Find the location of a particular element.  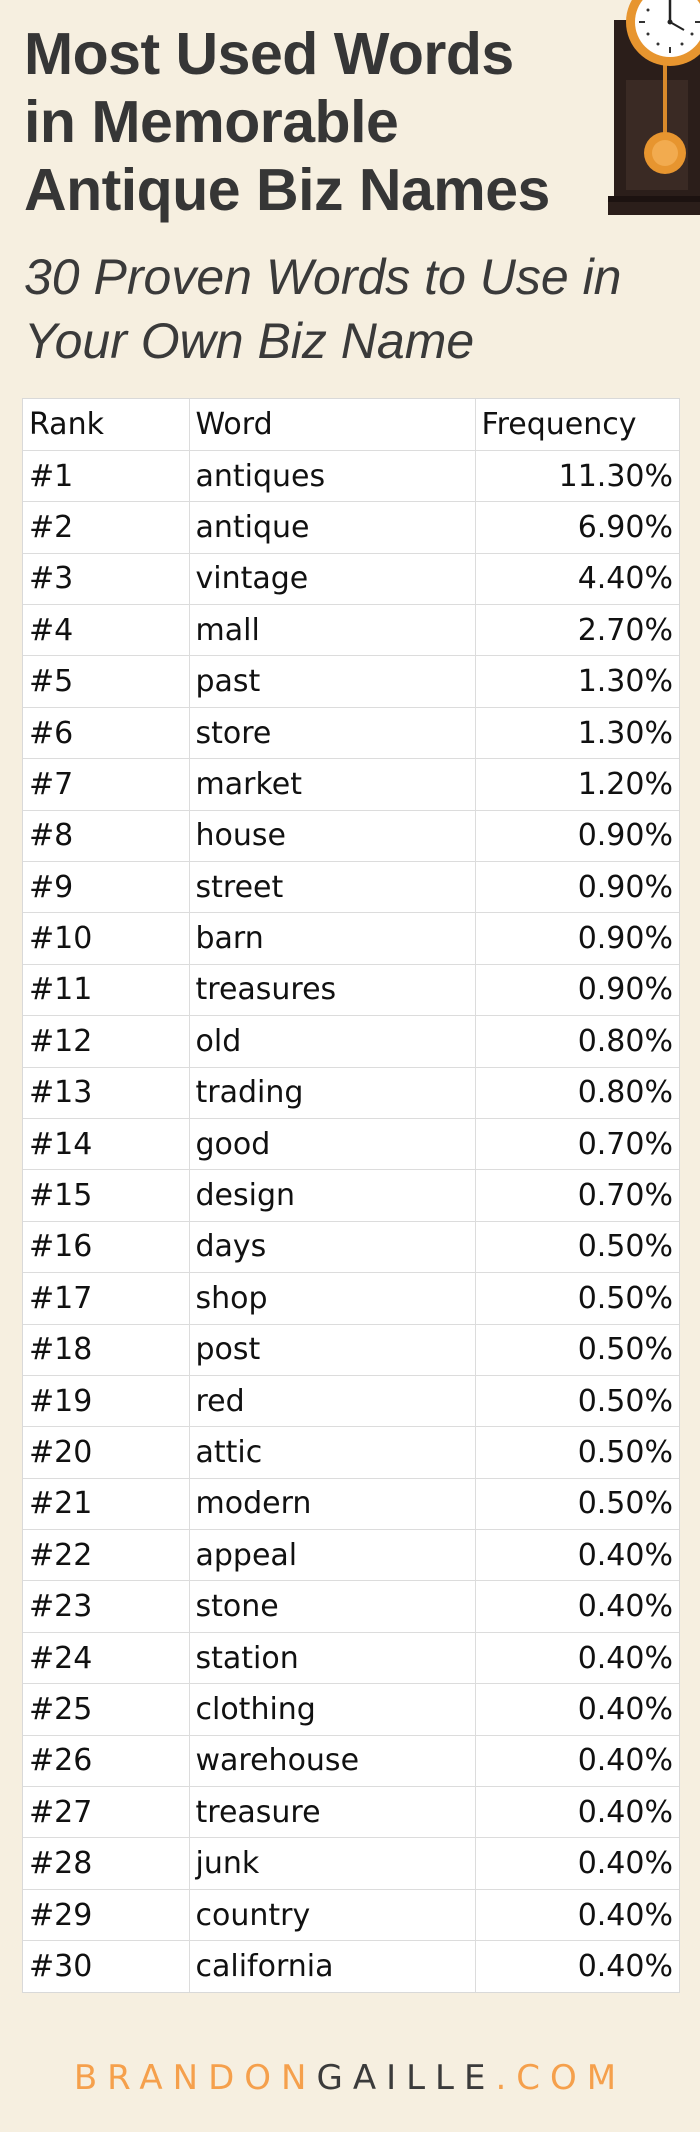

table-row: #20 attic 0.50% is located at coordinates (351, 1452).